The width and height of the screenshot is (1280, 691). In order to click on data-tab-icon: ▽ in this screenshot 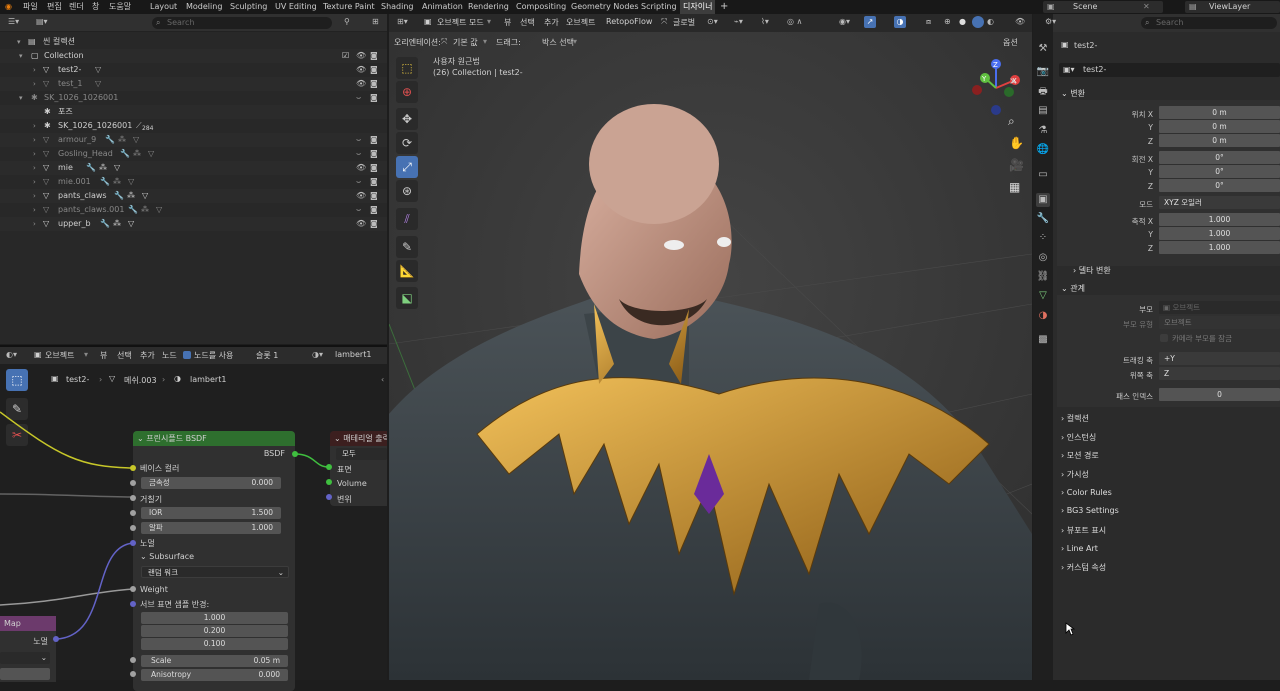, I will do `click(1043, 296)`.